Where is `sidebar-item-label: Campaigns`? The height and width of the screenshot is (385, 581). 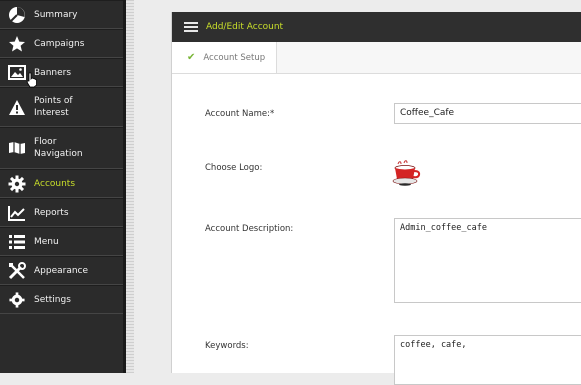
sidebar-item-label: Campaigns is located at coordinates (59, 43).